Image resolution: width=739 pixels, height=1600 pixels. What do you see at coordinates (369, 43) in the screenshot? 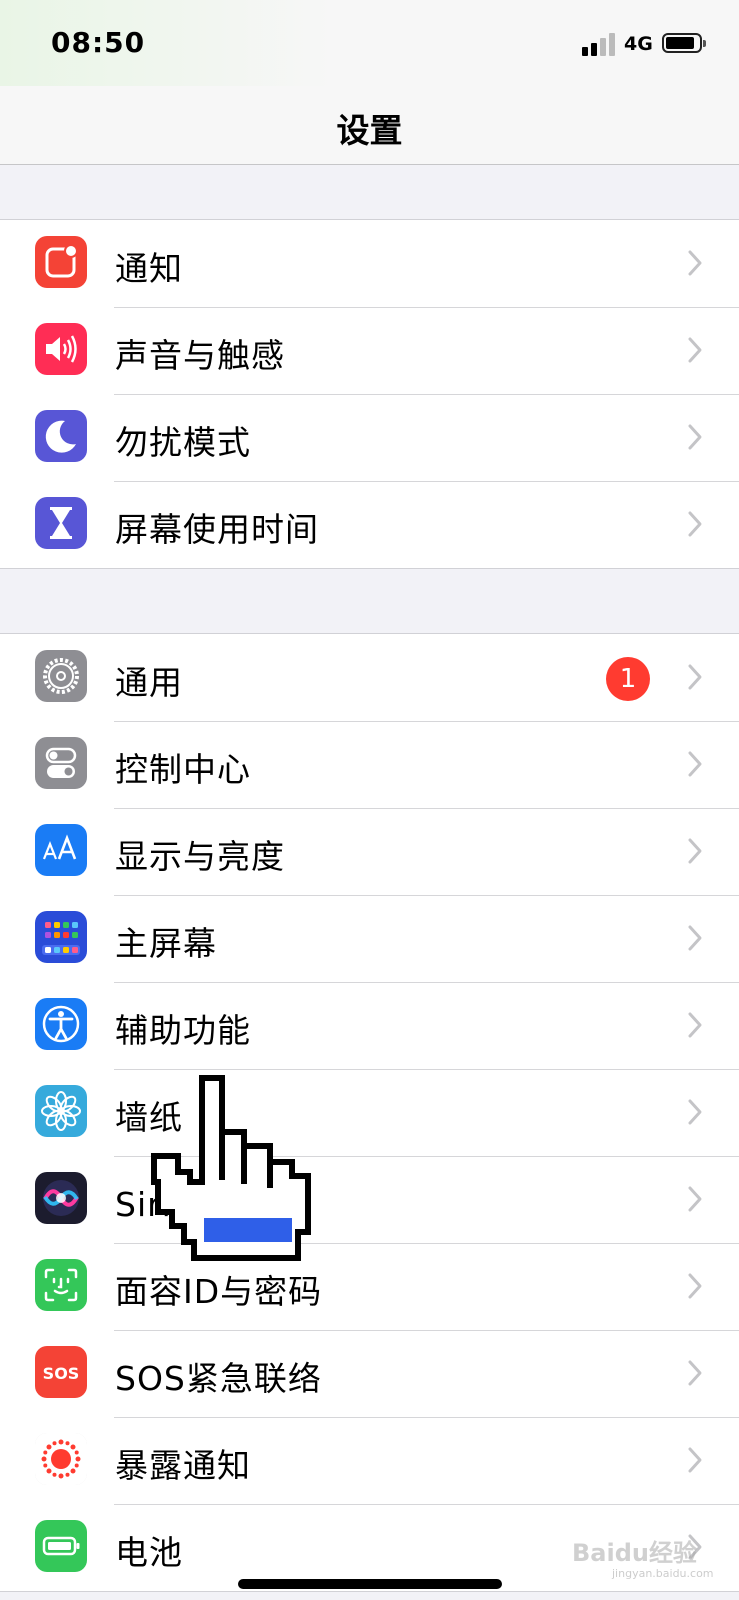
I see `status-bar: 08:50 4G` at bounding box center [369, 43].